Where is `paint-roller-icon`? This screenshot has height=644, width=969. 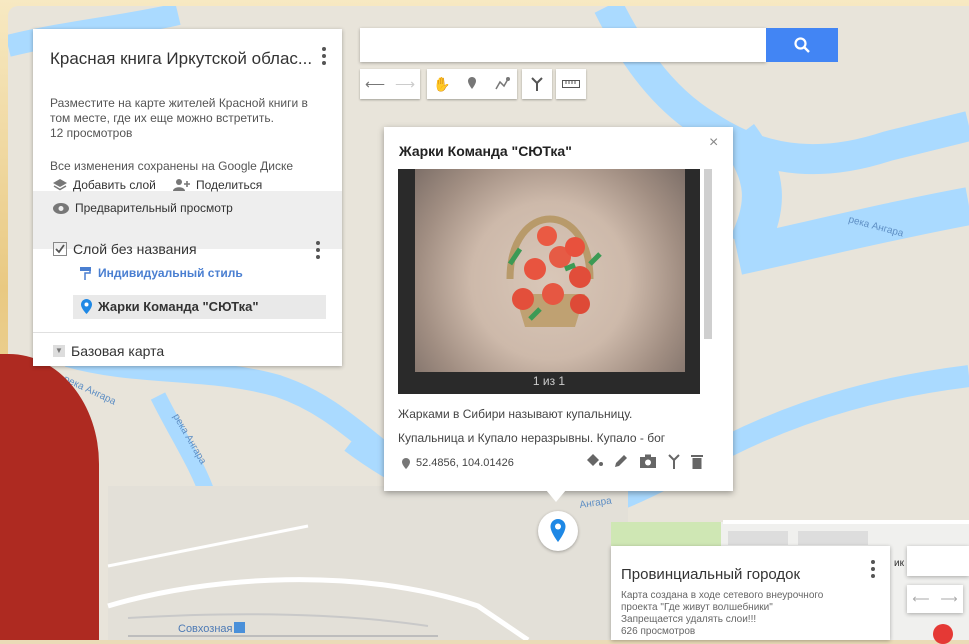
paint-roller-icon is located at coordinates (85, 273).